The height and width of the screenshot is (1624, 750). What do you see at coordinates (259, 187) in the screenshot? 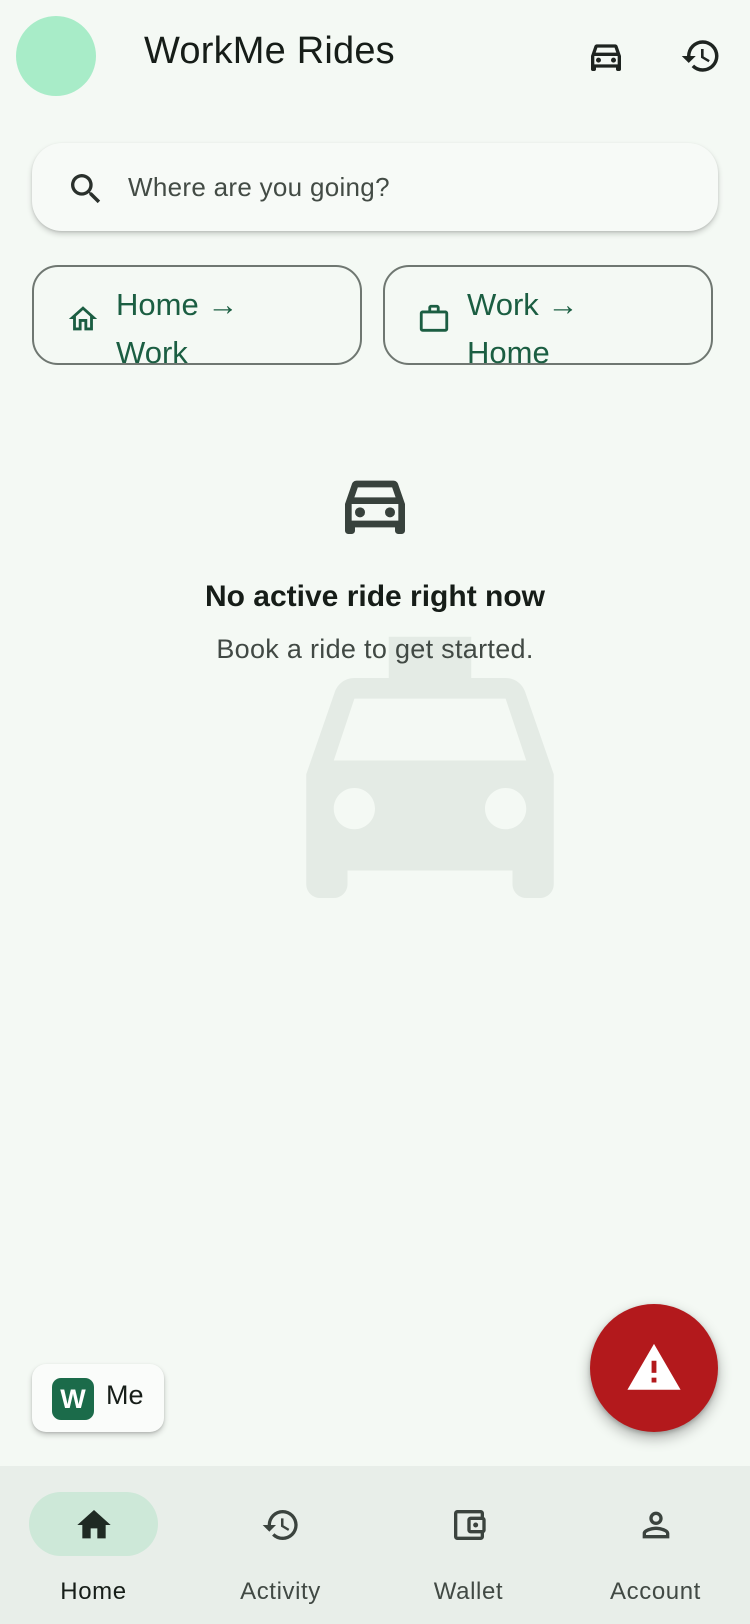
I see `search-placeholder: Where are you going?` at bounding box center [259, 187].